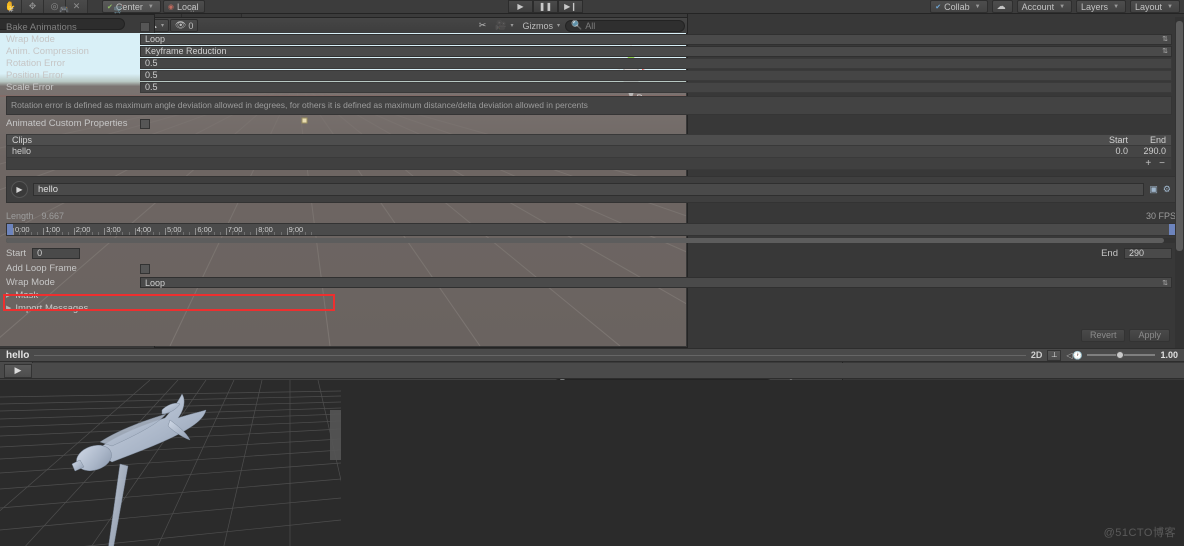  I want to click on preview-speed-slider, so click(1121, 355).